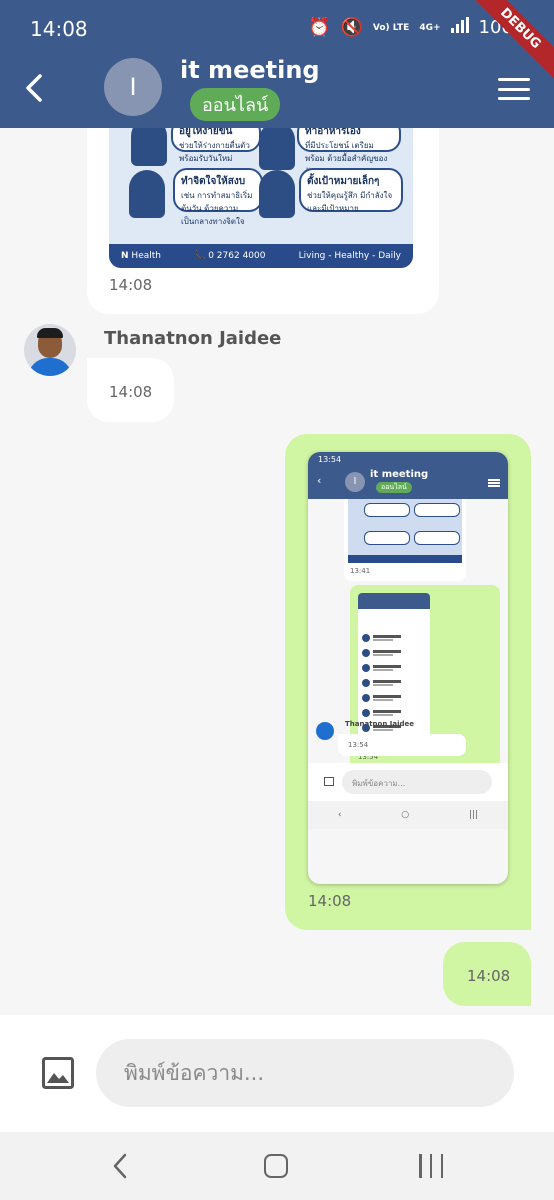 The image size is (554, 1200). What do you see at coordinates (58, 1073) in the screenshot?
I see `image-gallery-icon` at bounding box center [58, 1073].